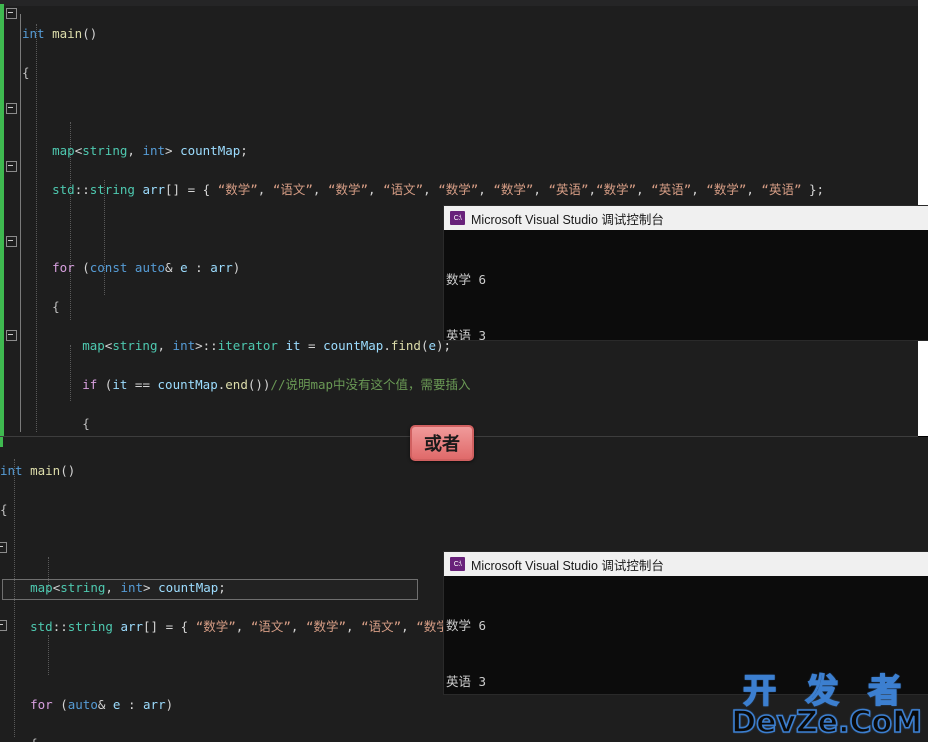  Describe the element at coordinates (686, 218) in the screenshot. I see `console-titlebar-1: C:\ Microsoft Visual Studio 调试控制台` at that location.